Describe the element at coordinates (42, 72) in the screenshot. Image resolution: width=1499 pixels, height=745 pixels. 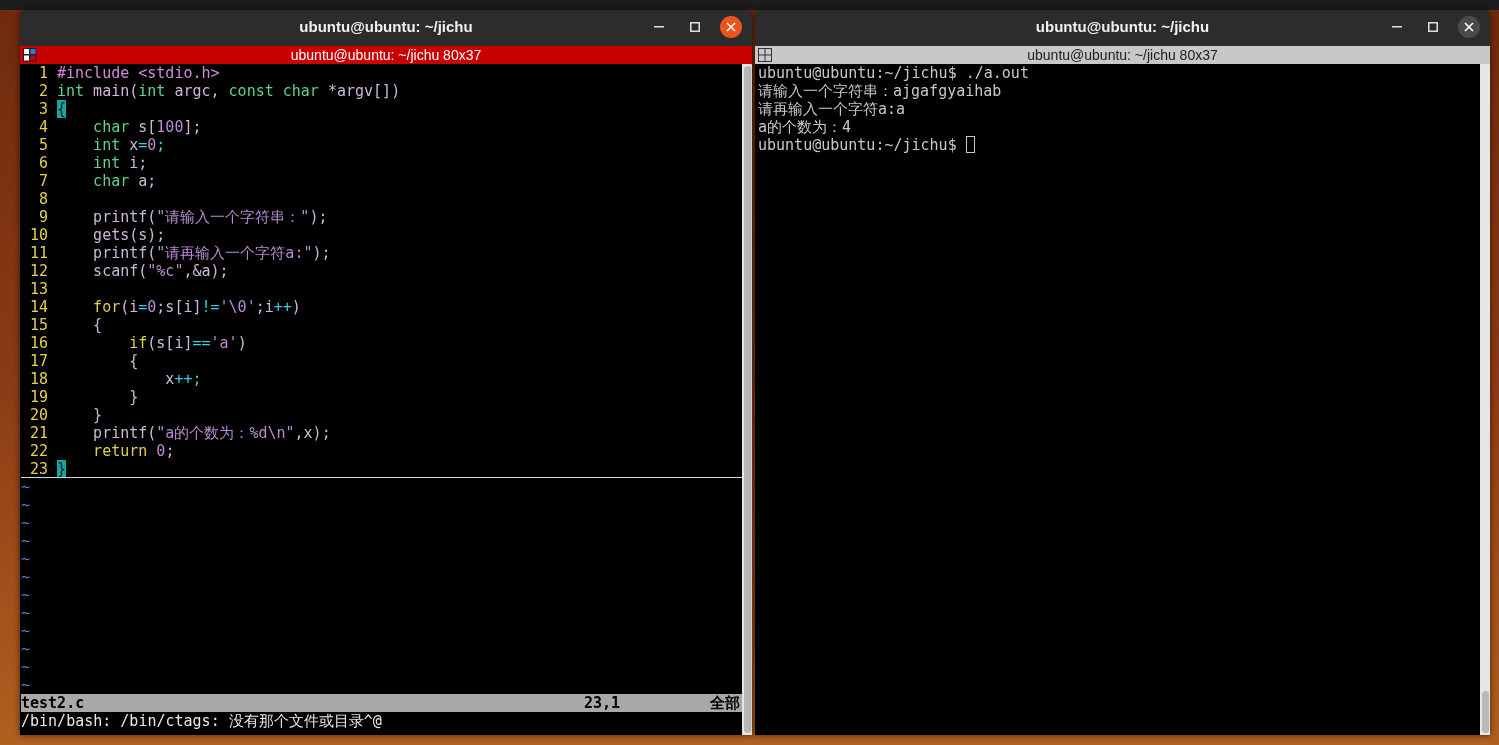
I see `line-number: 1` at that location.